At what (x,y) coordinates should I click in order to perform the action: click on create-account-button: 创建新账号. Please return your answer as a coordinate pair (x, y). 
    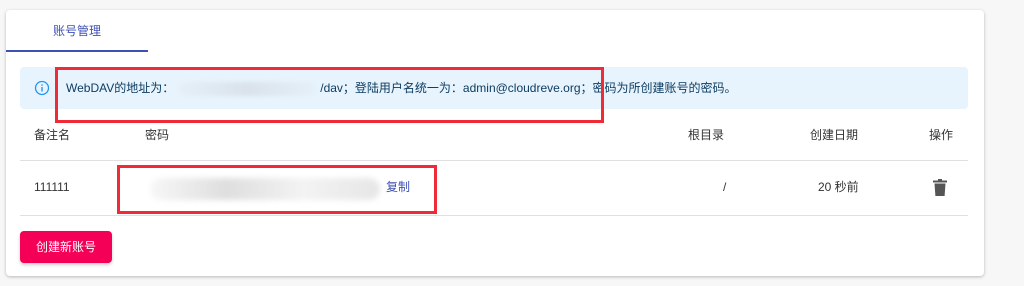
    Looking at the image, I should click on (66, 247).